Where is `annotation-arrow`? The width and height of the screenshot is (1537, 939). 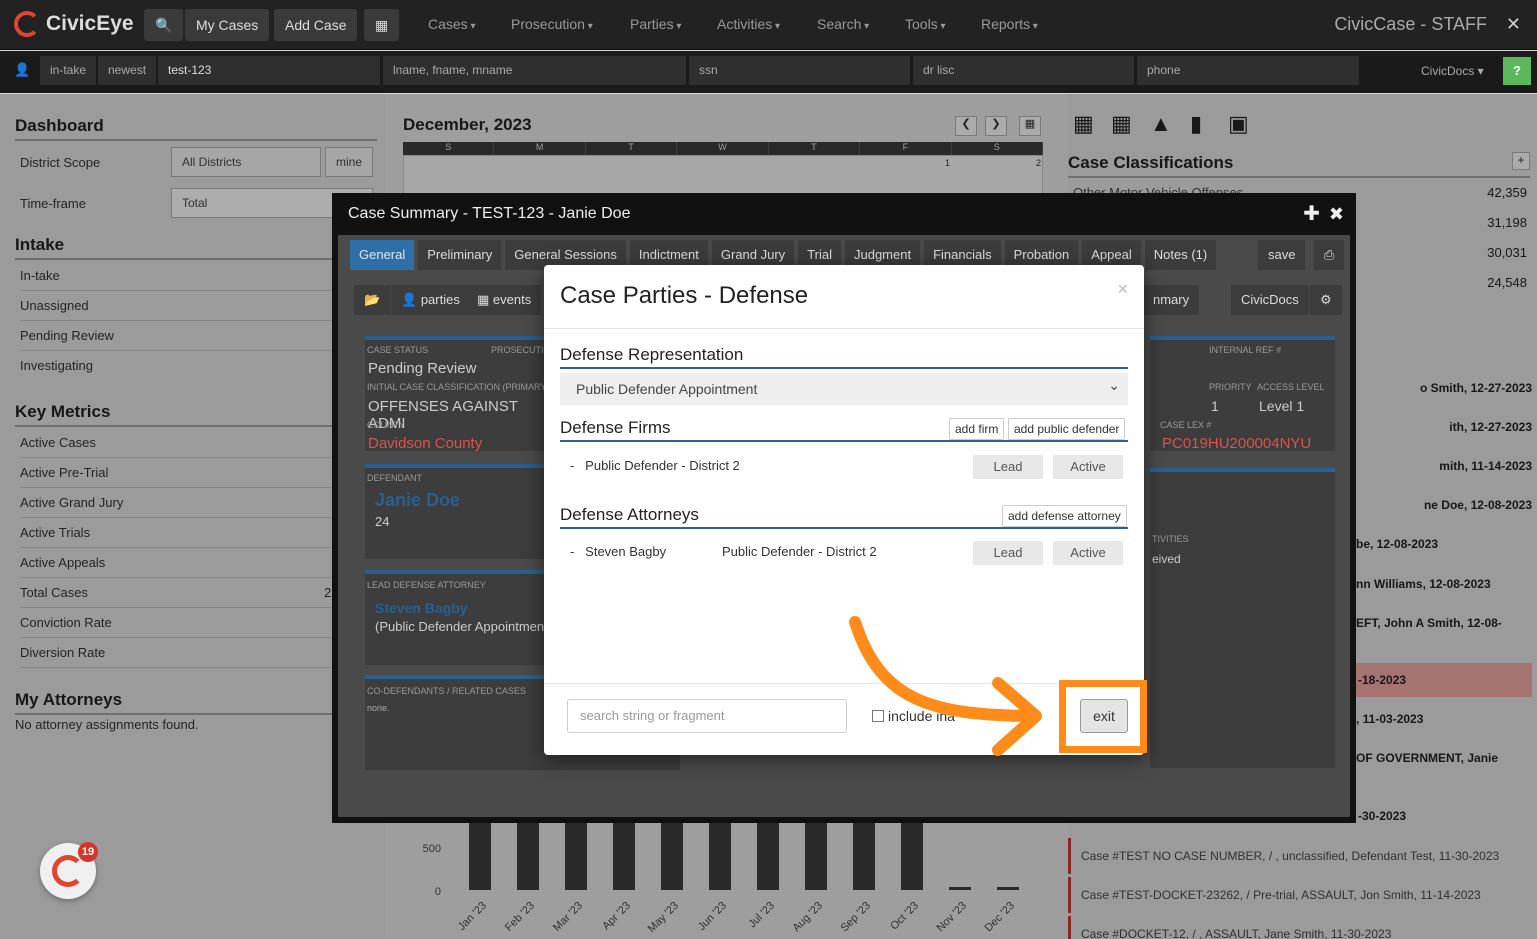
annotation-arrow is located at coordinates (945, 686).